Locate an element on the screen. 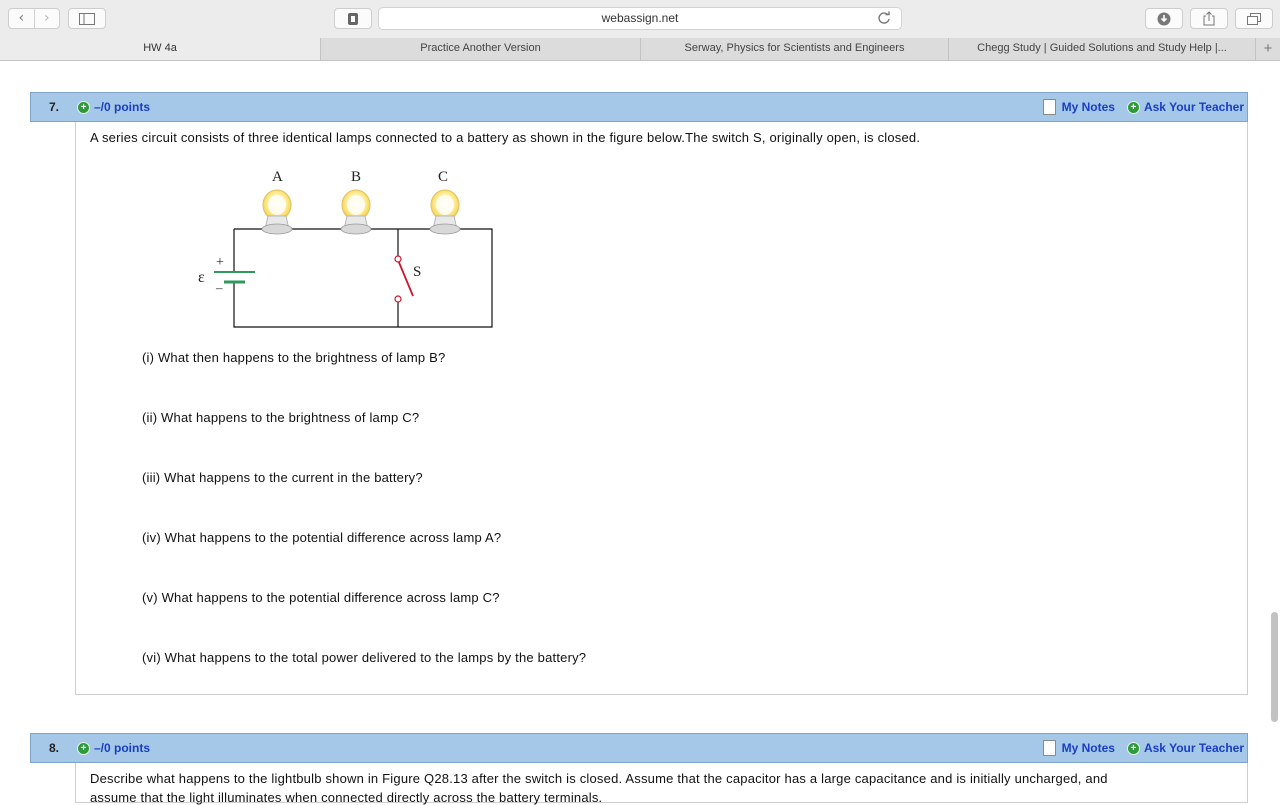 This screenshot has width=1280, height=805. tabs-icon is located at coordinates (1254, 18).